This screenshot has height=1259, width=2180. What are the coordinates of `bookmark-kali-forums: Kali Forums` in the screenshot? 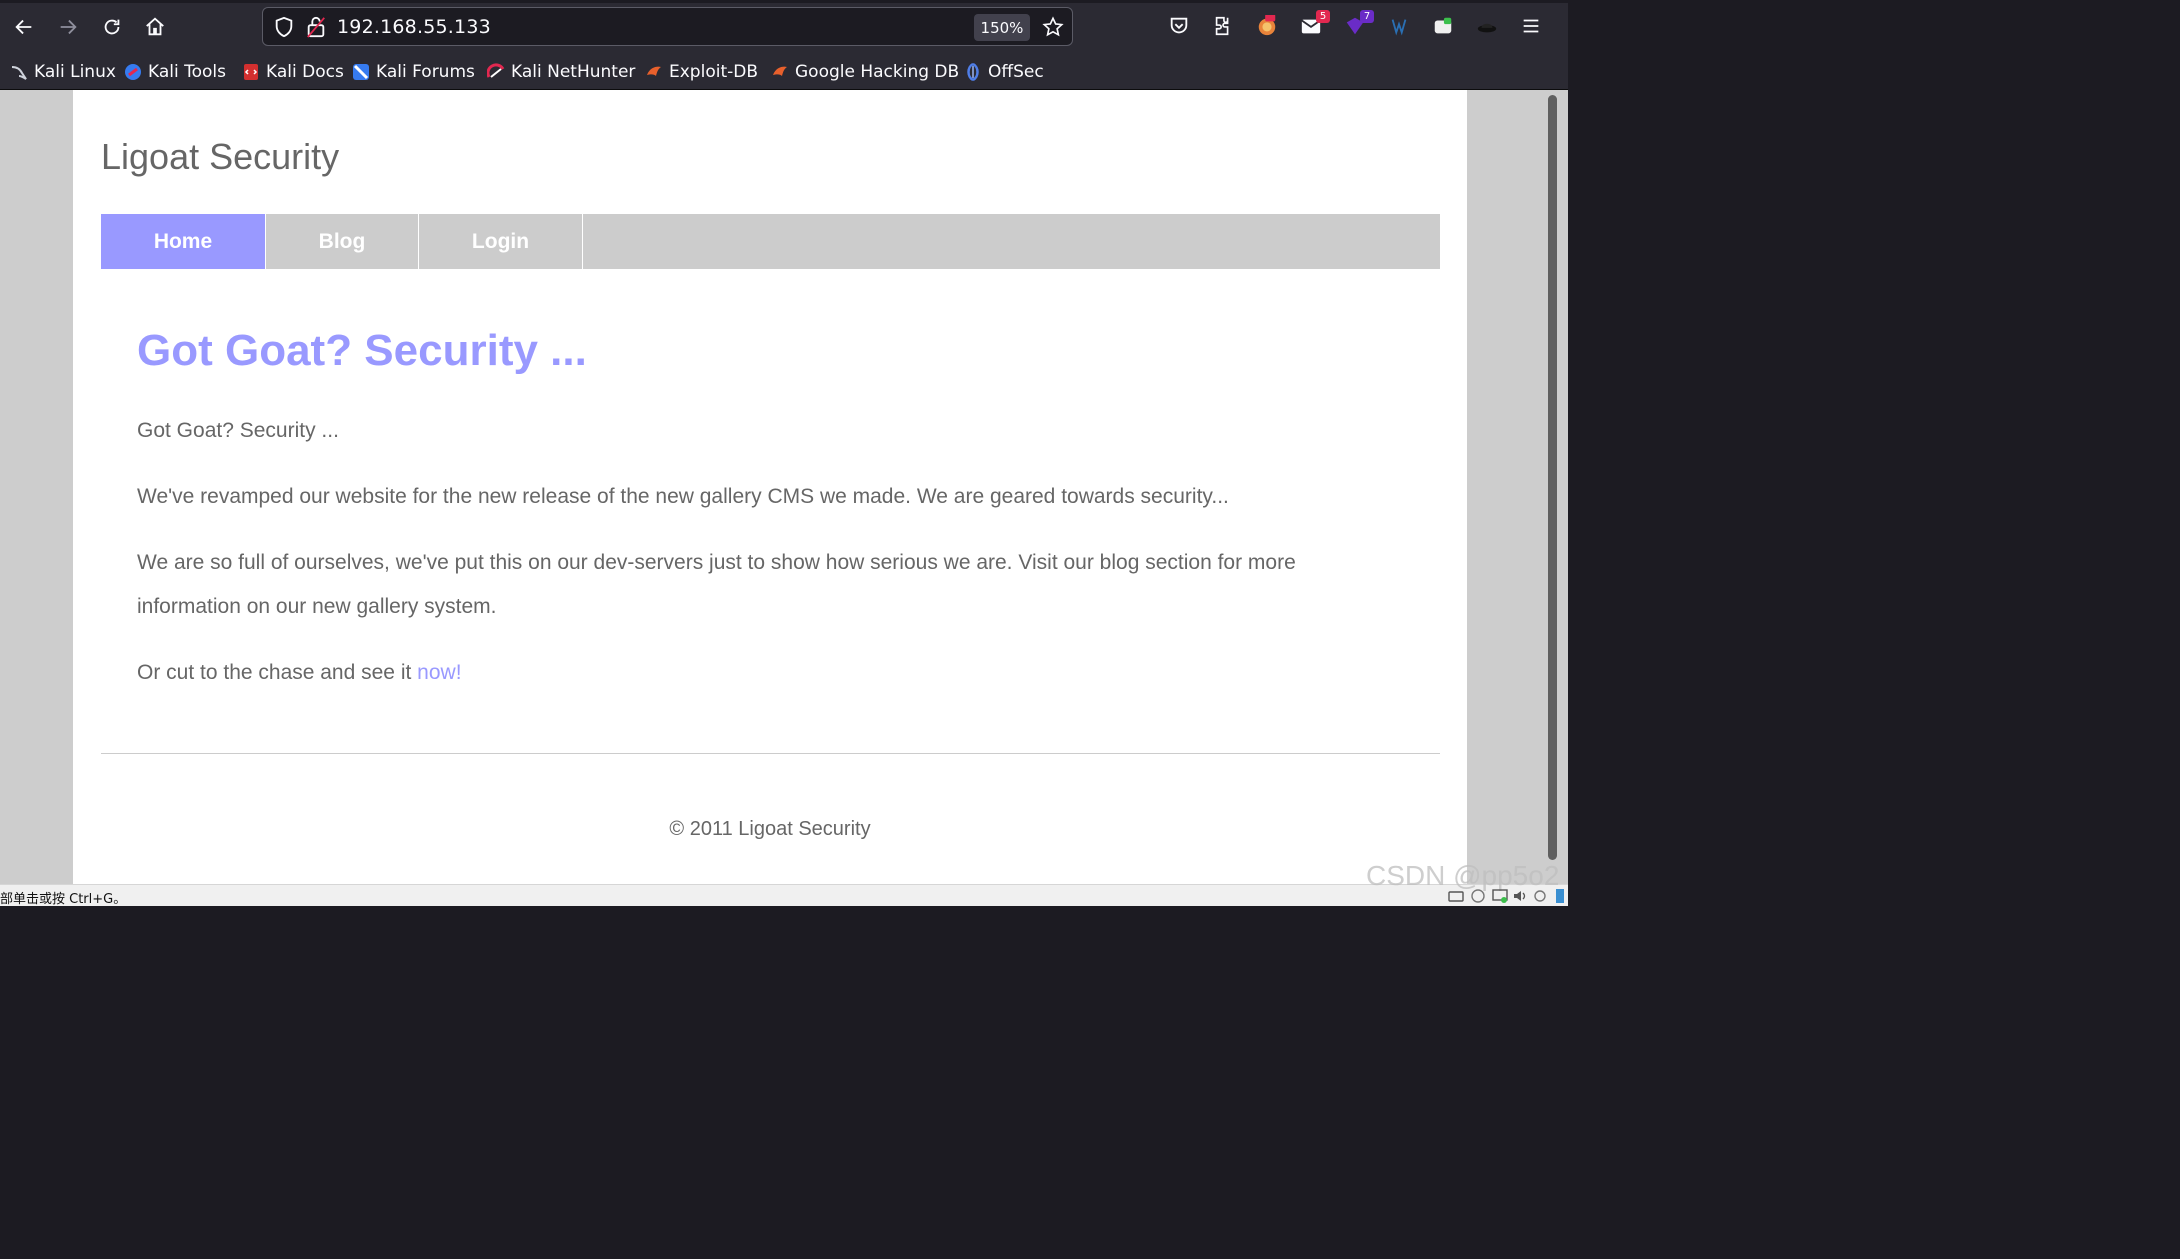 It's located at (413, 72).